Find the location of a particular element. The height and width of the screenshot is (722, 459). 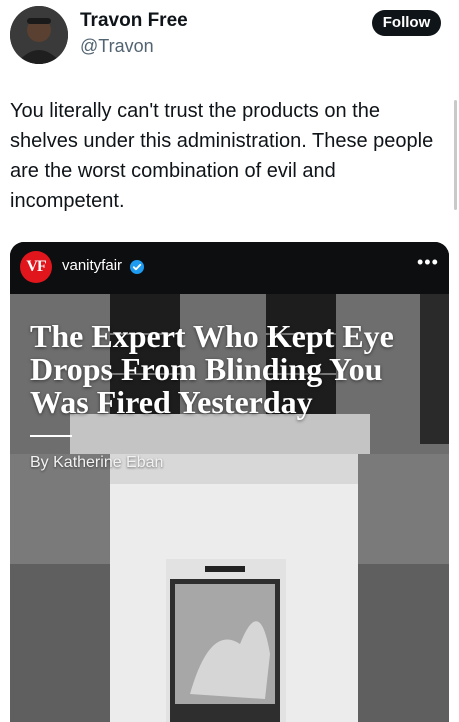

display-name: Travon Free is located at coordinates (134, 21).